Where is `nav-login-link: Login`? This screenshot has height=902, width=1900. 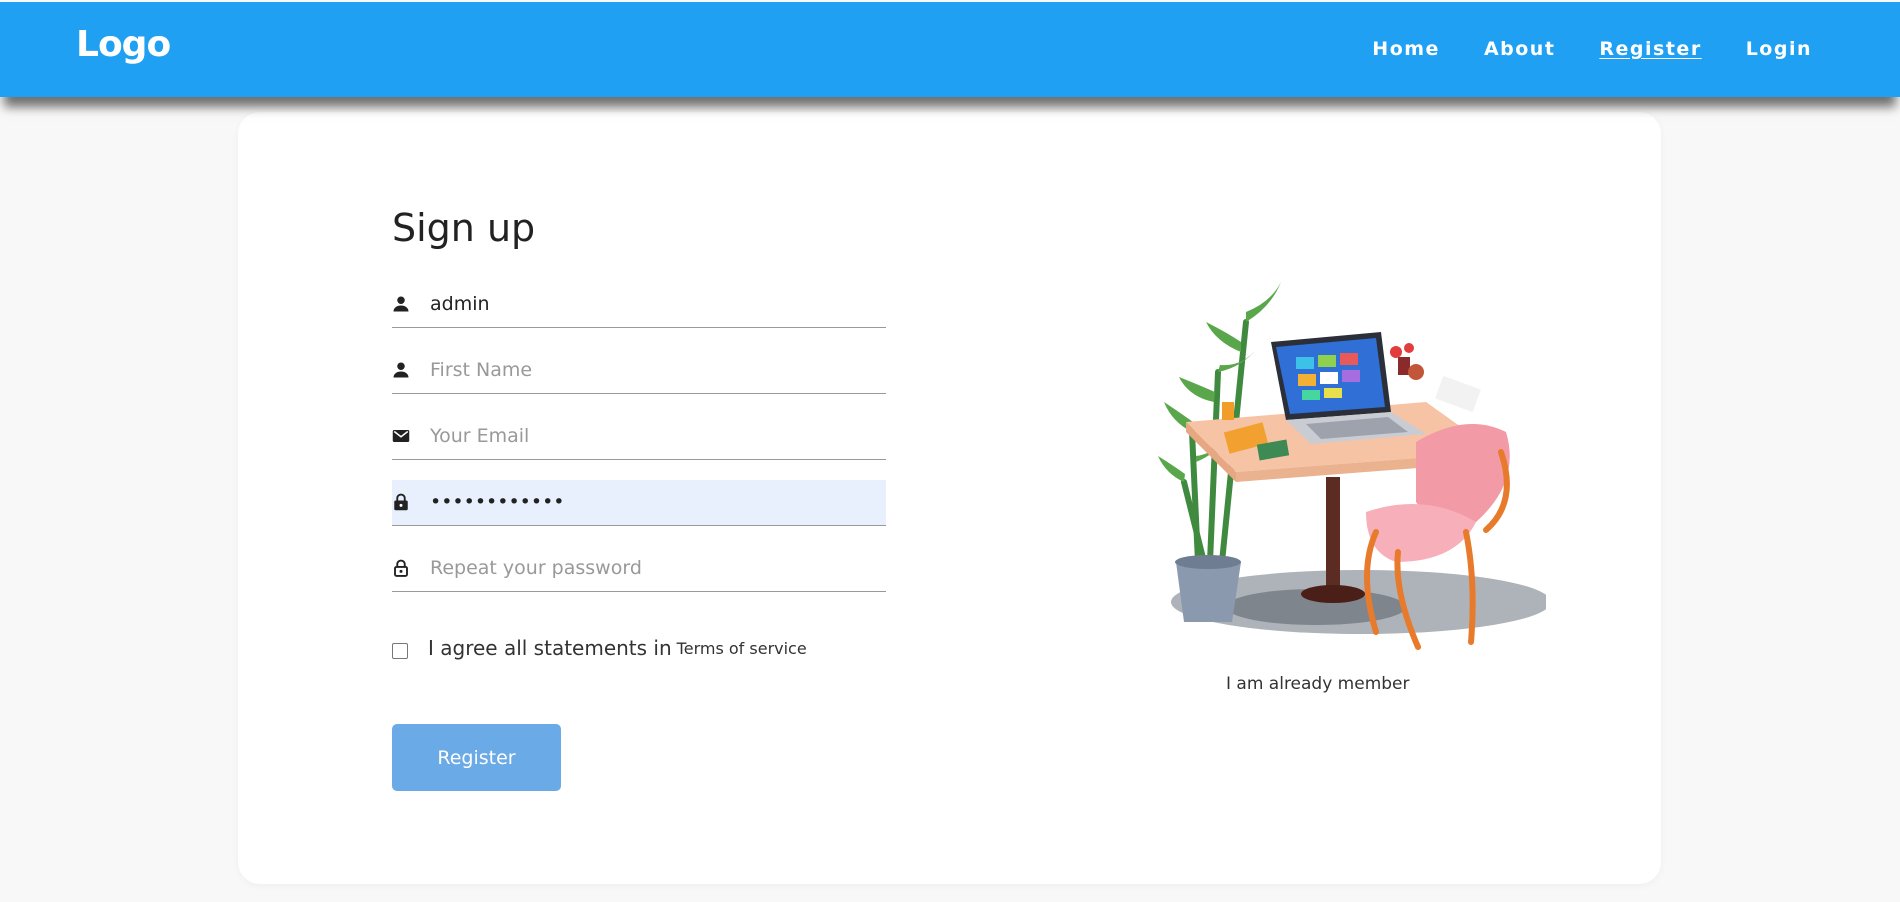
nav-login-link: Login is located at coordinates (1779, 49).